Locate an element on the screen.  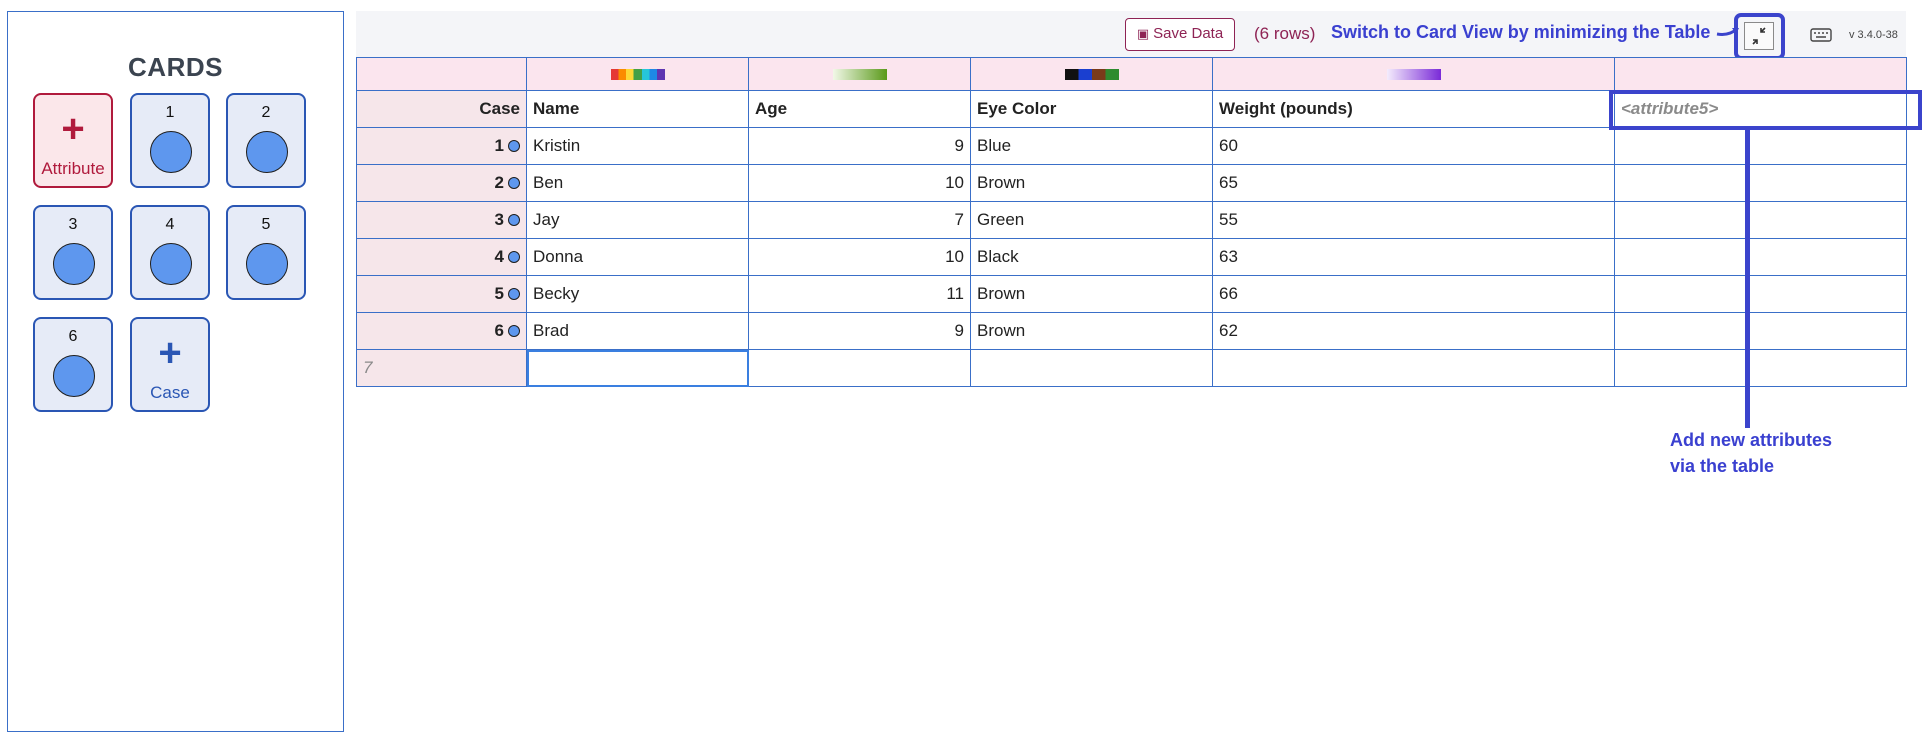
add-case-label: Case is located at coordinates (170, 392).